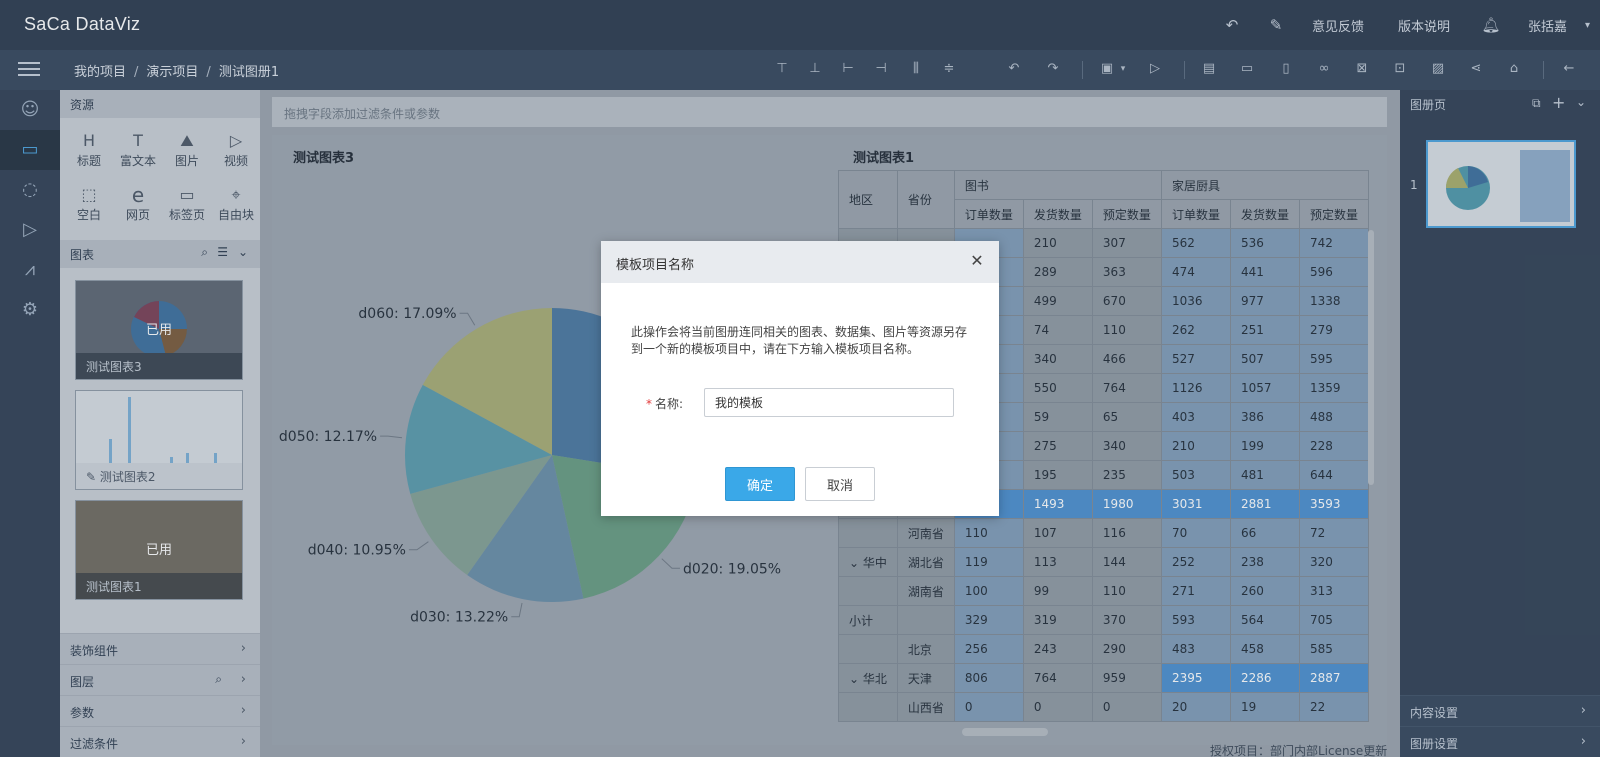 Image resolution: width=1600 pixels, height=757 pixels. Describe the element at coordinates (840, 484) in the screenshot. I see `cancel-button: 取消` at that location.